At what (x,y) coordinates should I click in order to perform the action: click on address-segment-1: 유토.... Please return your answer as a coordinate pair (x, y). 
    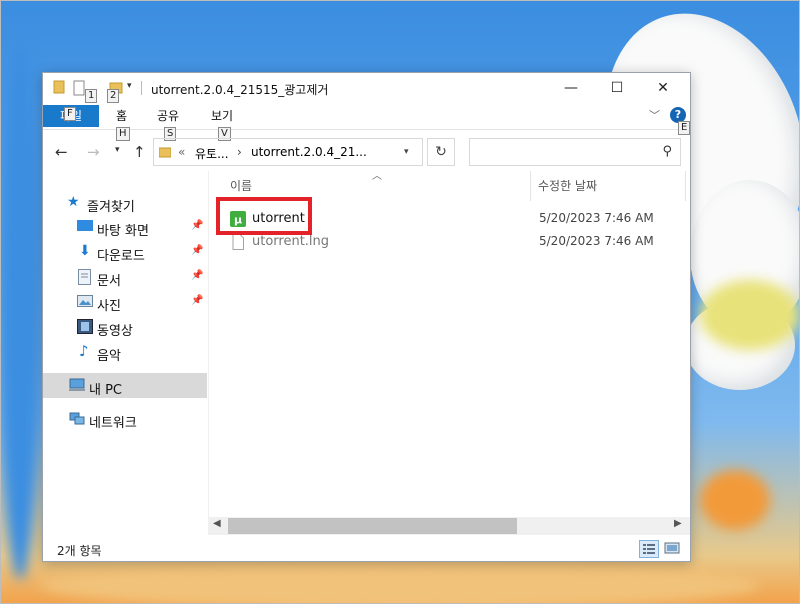
    Looking at the image, I should click on (212, 153).